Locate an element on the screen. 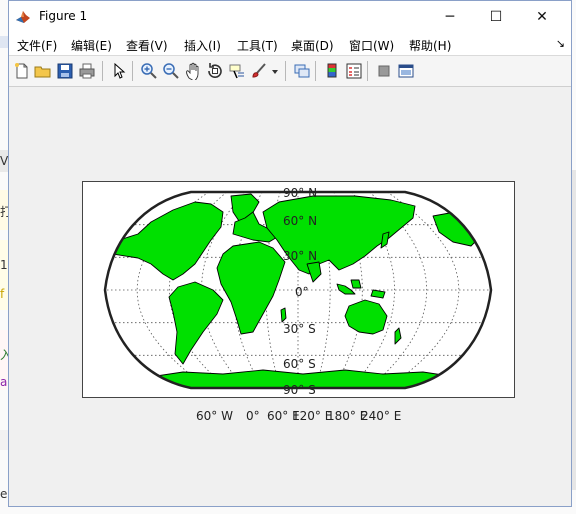 The height and width of the screenshot is (514, 576). land-south-america is located at coordinates (196, 323).